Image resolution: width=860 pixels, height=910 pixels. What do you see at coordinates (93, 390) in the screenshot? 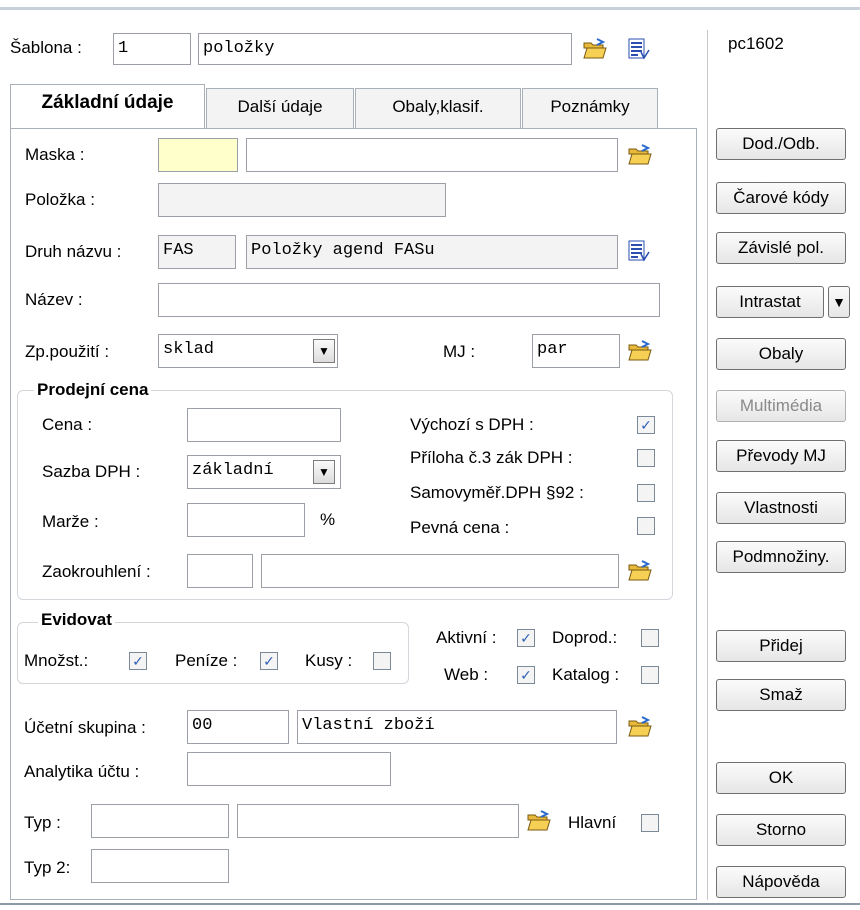
I see `prodejni-cena-title: Prodejní cena` at bounding box center [93, 390].